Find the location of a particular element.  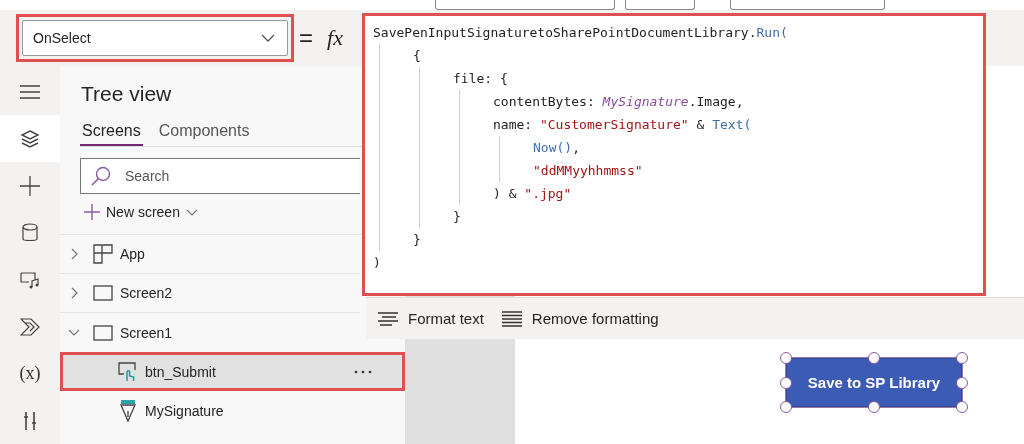

search-icon is located at coordinates (101, 176).